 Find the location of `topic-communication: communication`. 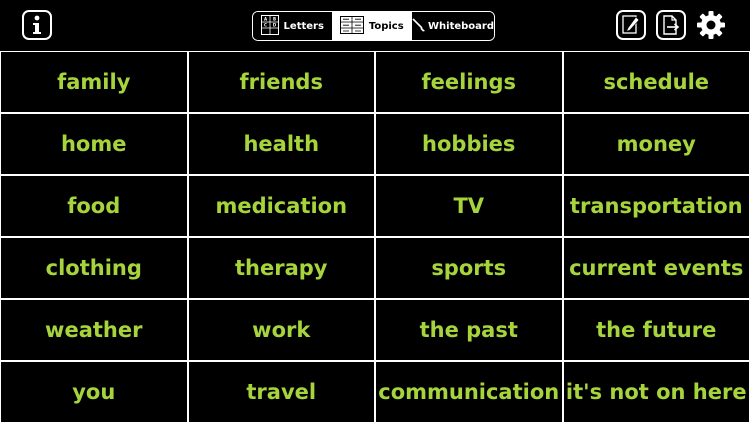

topic-communication: communication is located at coordinates (469, 392).